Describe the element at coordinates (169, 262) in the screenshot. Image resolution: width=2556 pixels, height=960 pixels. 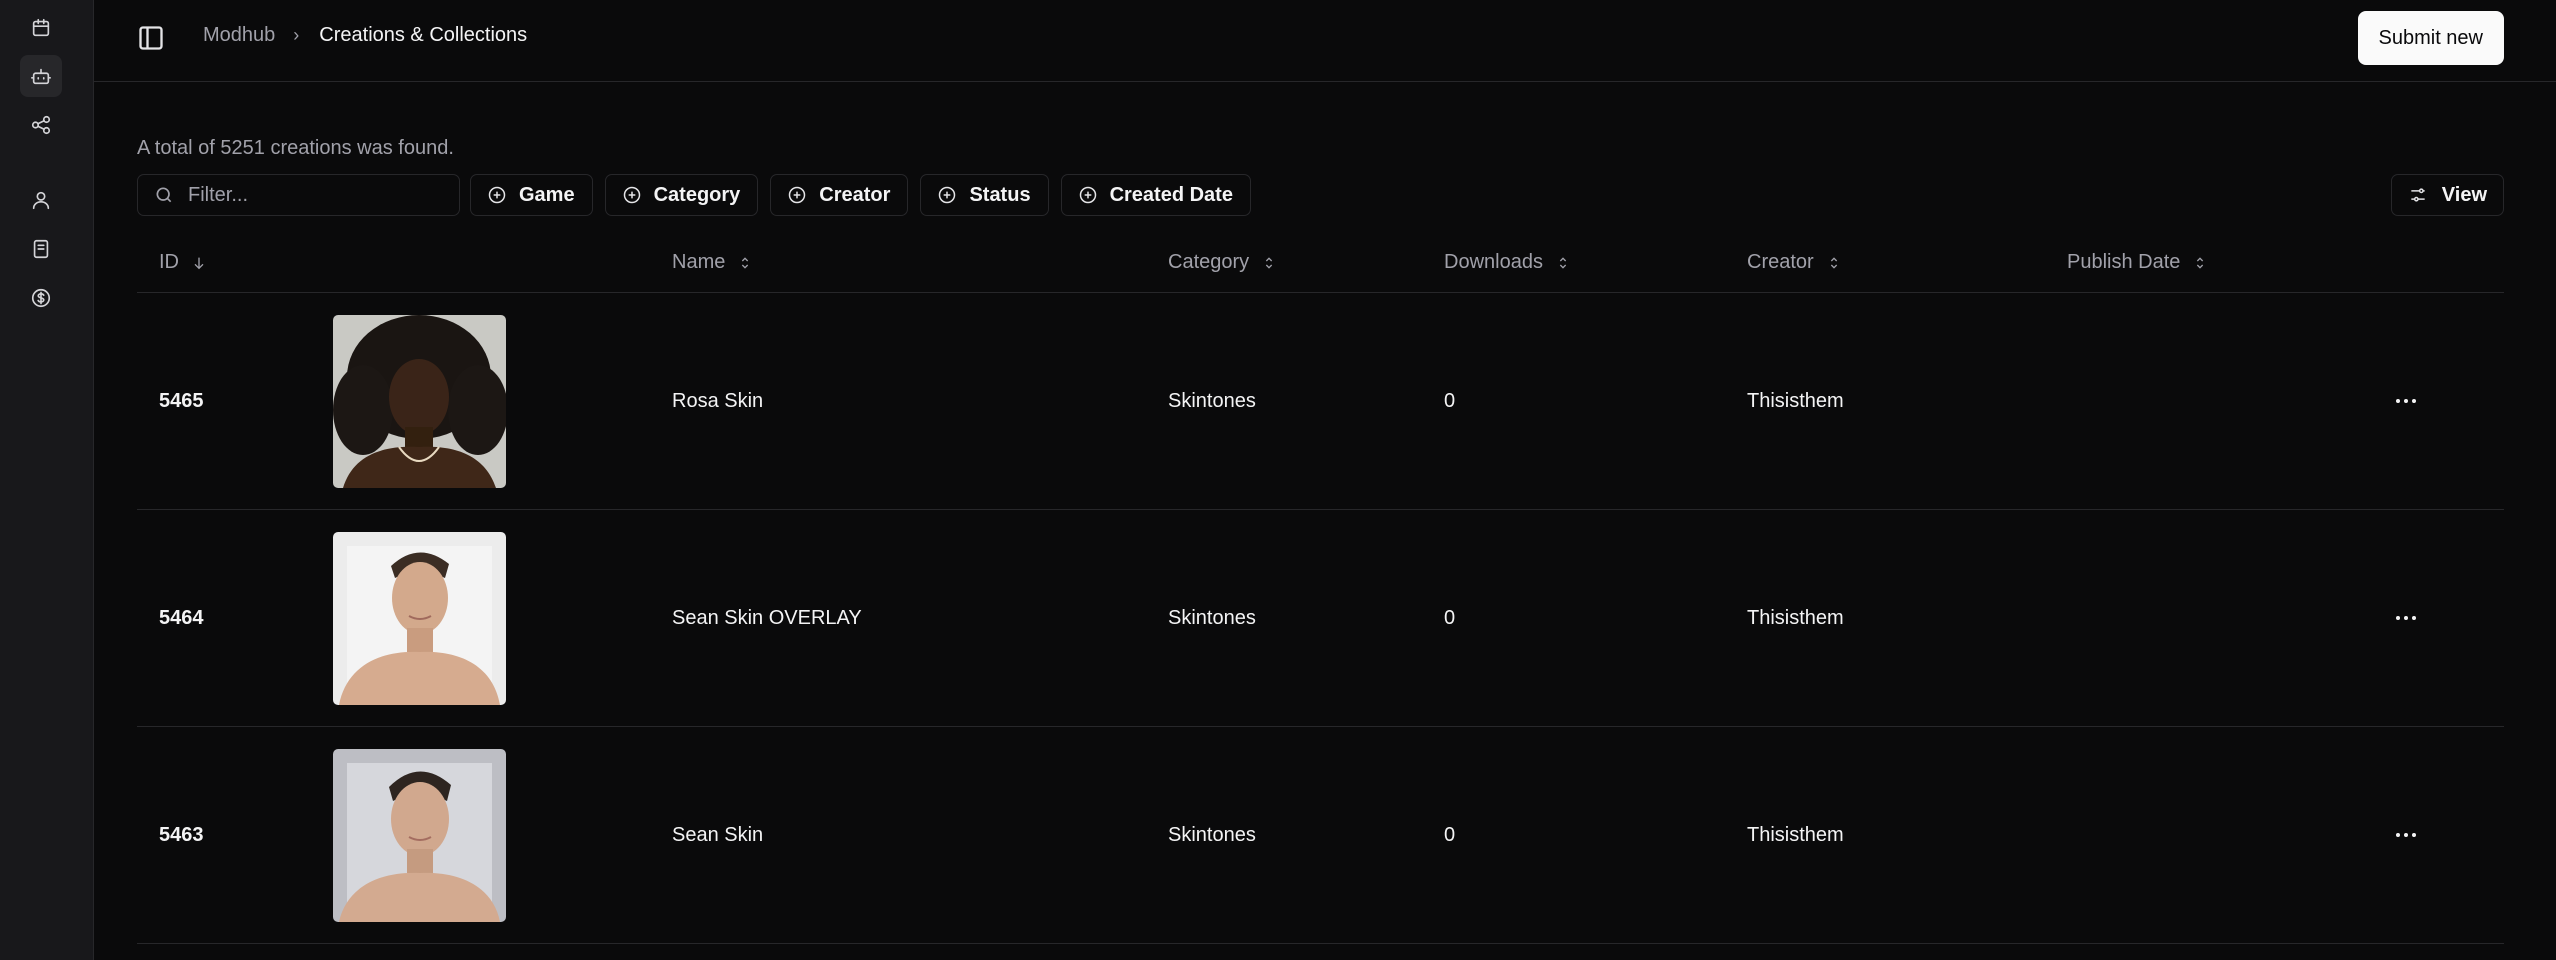
I see `column-label: ID` at that location.